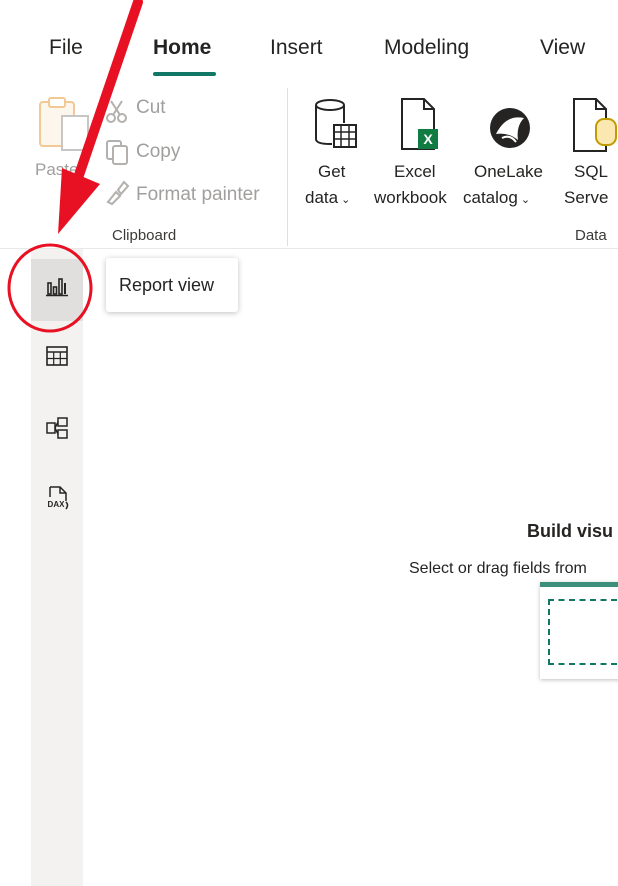 The width and height of the screenshot is (618, 886). What do you see at coordinates (108, 91) in the screenshot?
I see `annotation-arrow-shaft` at bounding box center [108, 91].